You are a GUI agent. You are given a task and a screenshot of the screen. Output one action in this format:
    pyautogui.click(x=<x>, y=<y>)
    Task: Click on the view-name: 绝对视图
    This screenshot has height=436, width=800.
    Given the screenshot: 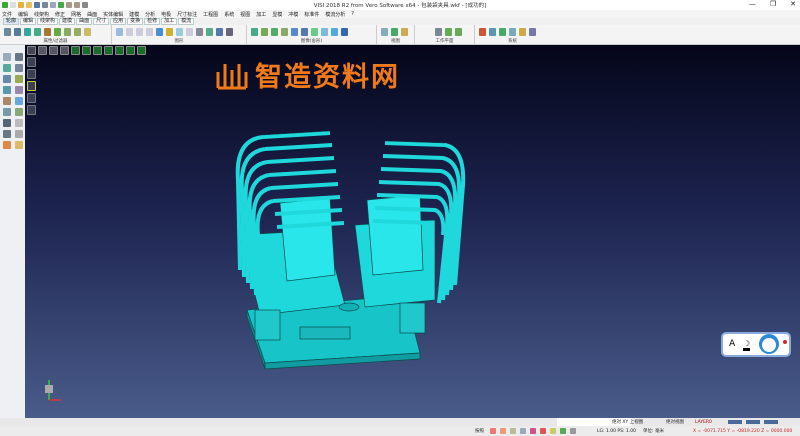 What is the action you would take?
    pyautogui.click(x=675, y=422)
    